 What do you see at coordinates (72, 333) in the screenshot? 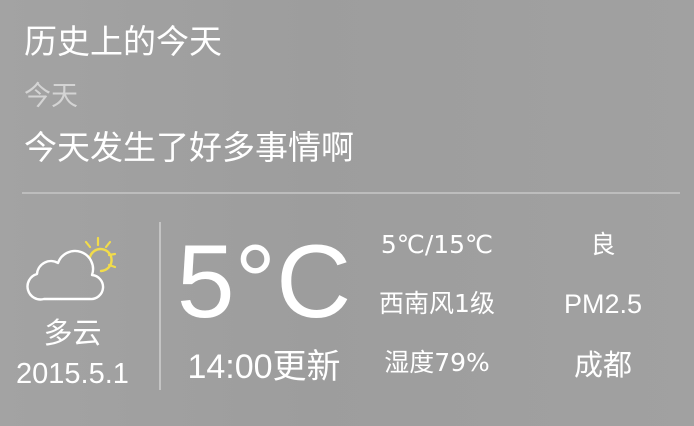
I see `weather-condition: 多云` at bounding box center [72, 333].